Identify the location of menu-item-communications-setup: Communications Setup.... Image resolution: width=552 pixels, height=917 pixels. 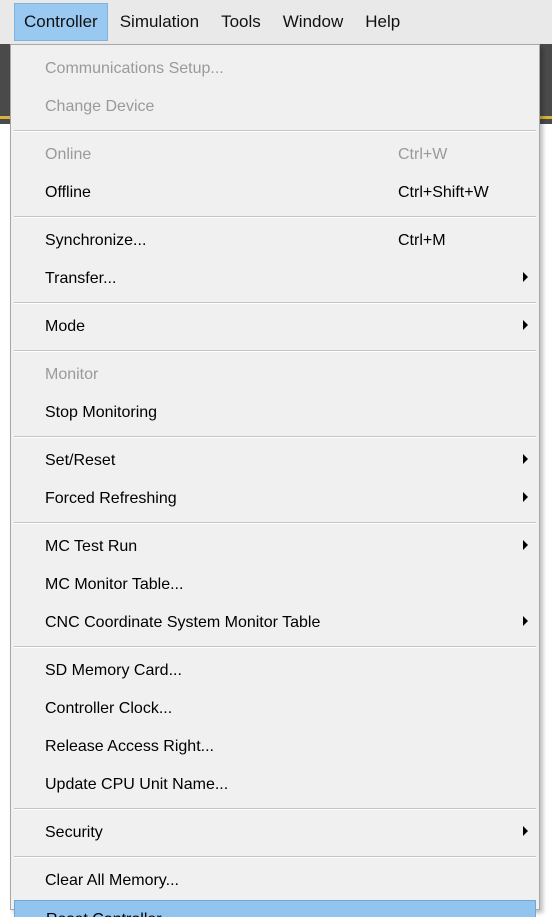
(275, 69).